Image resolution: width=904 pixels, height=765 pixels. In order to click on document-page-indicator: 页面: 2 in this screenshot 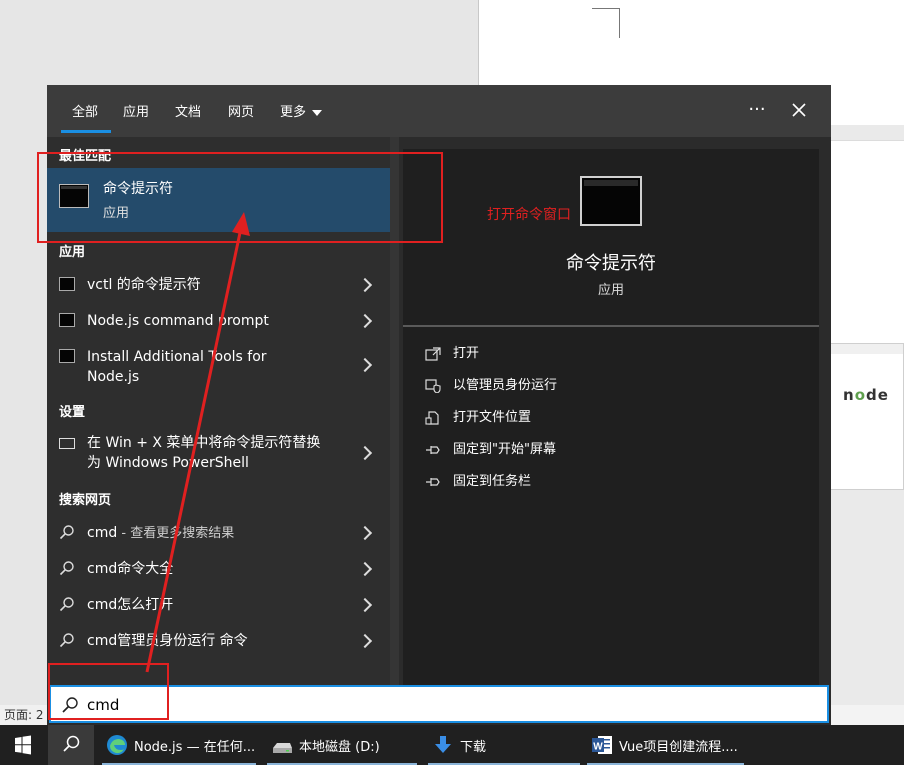, I will do `click(24, 715)`.